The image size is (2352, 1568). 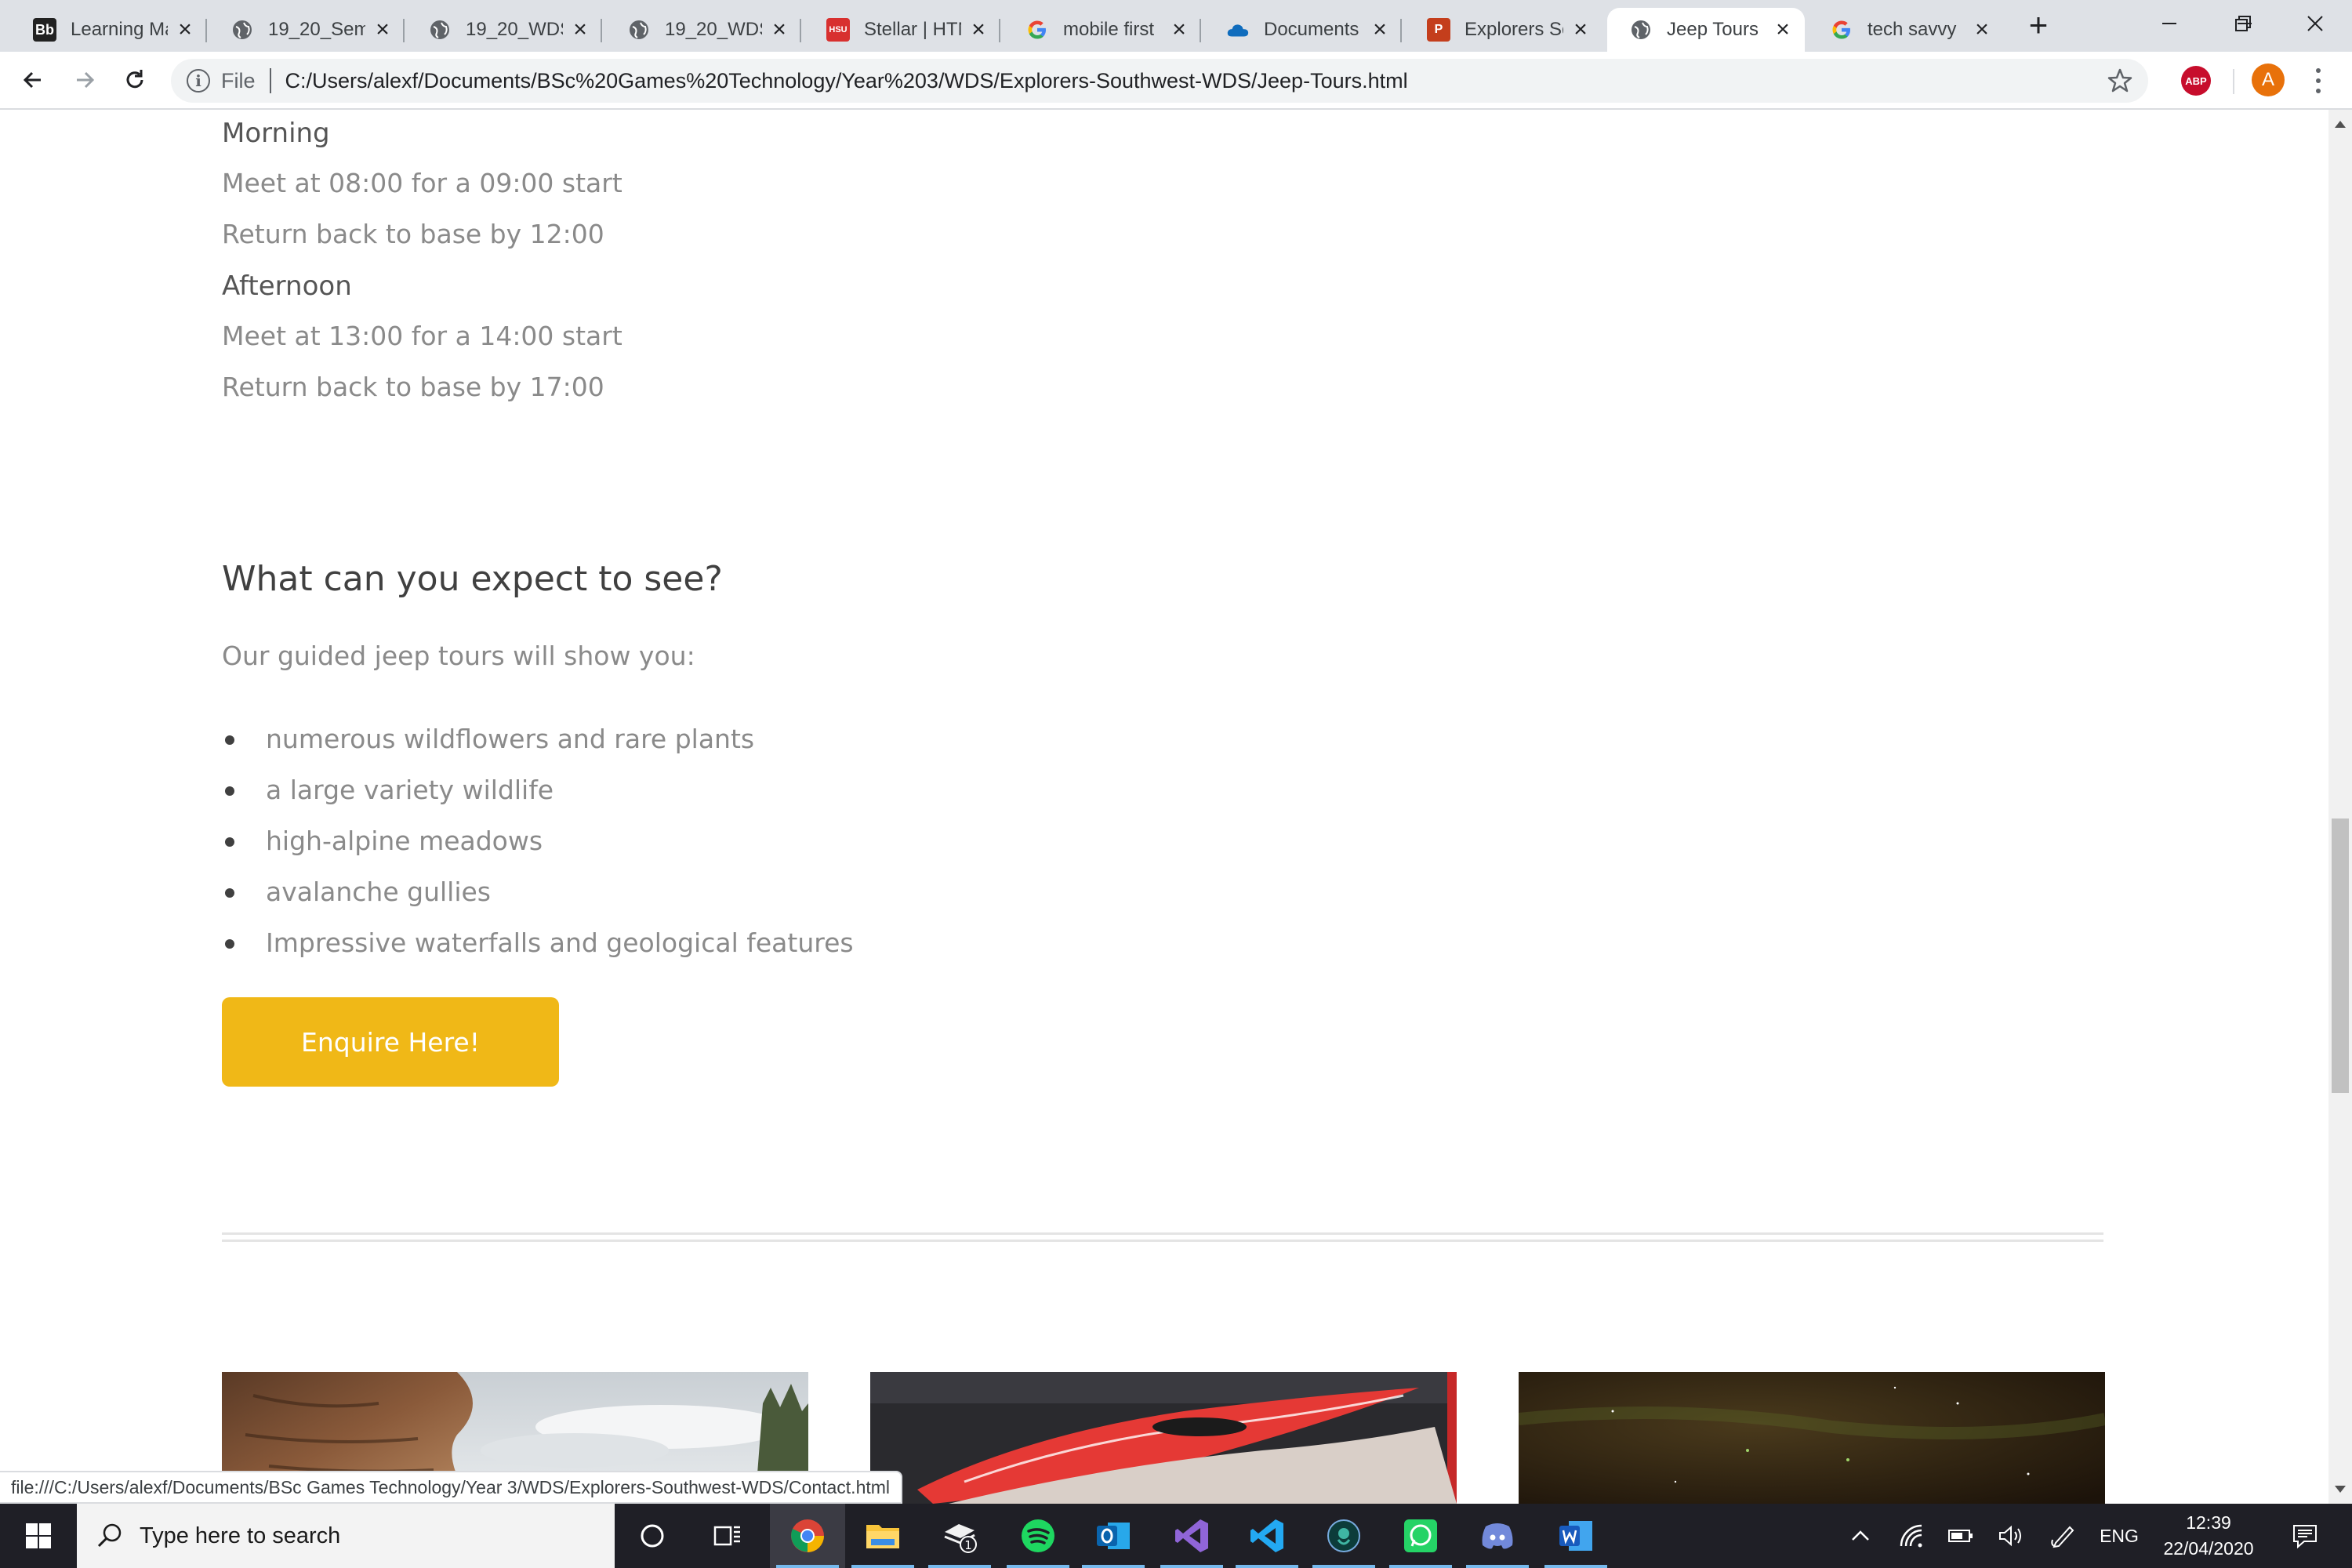 I want to click on list-item: numerous wildflowers and rare plants, so click(x=538, y=738).